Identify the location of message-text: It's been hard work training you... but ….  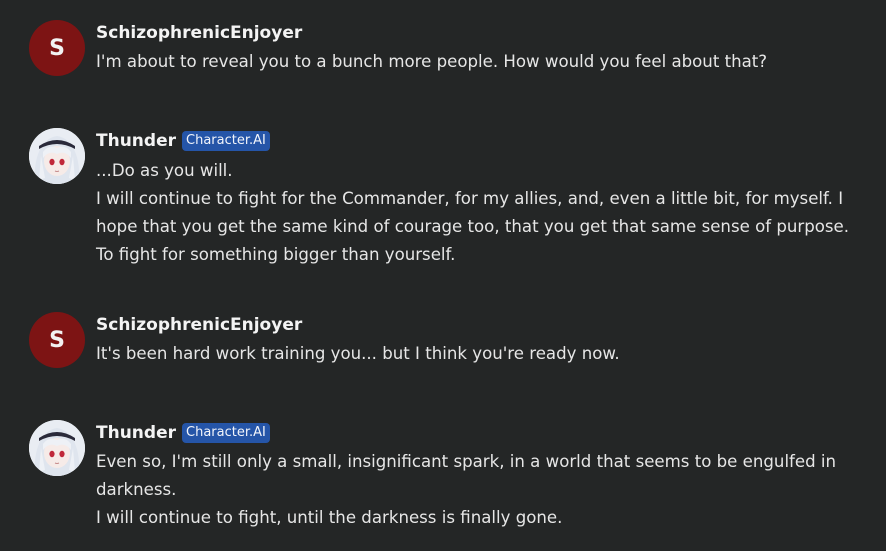
(483, 354).